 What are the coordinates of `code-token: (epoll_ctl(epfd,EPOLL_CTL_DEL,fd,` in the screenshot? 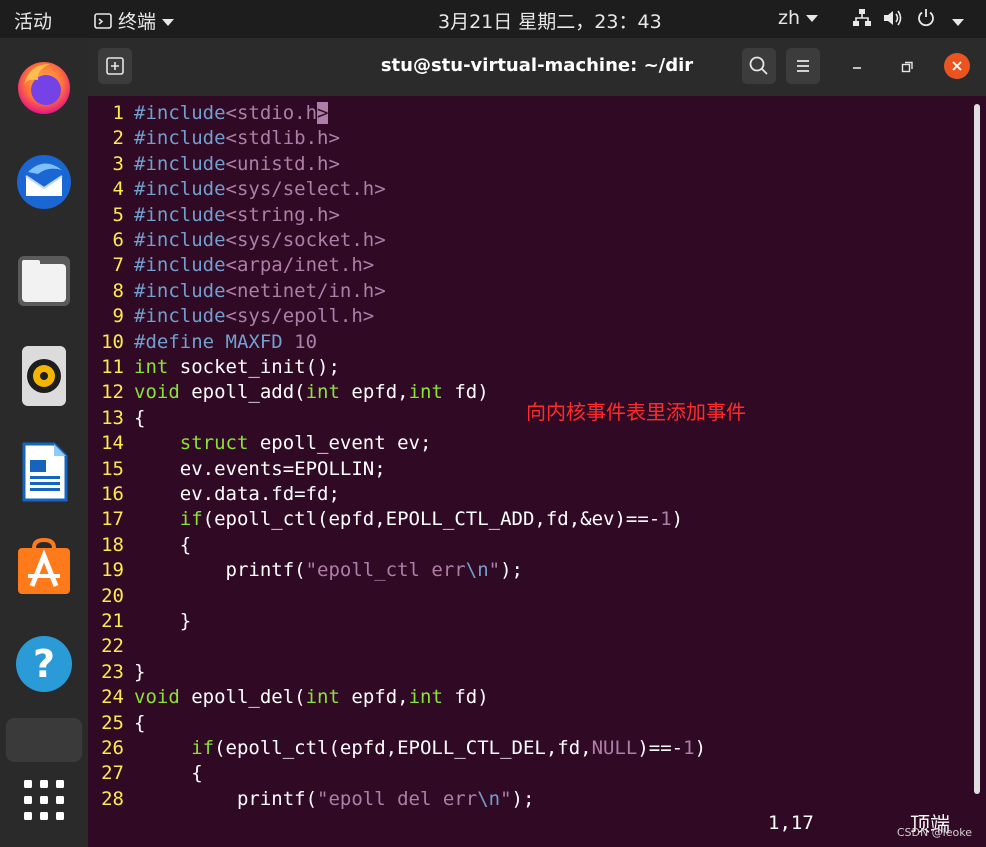 It's located at (403, 748).